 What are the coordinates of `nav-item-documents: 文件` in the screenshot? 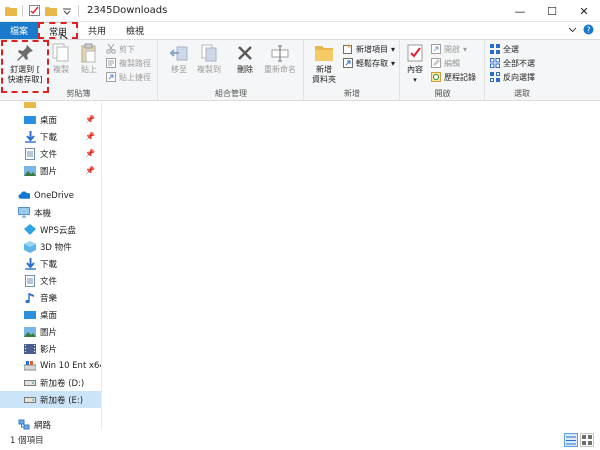 It's located at (50, 280).